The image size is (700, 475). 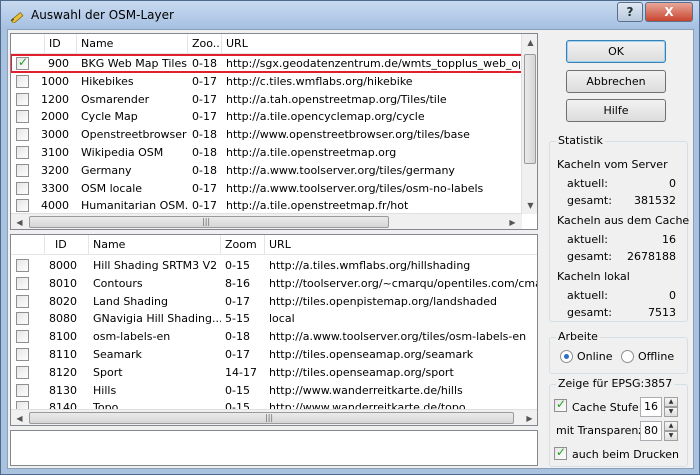 I want to click on table-row: 8080 GNavigia Hill Shading... 5-15 local, so click(x=274, y=318).